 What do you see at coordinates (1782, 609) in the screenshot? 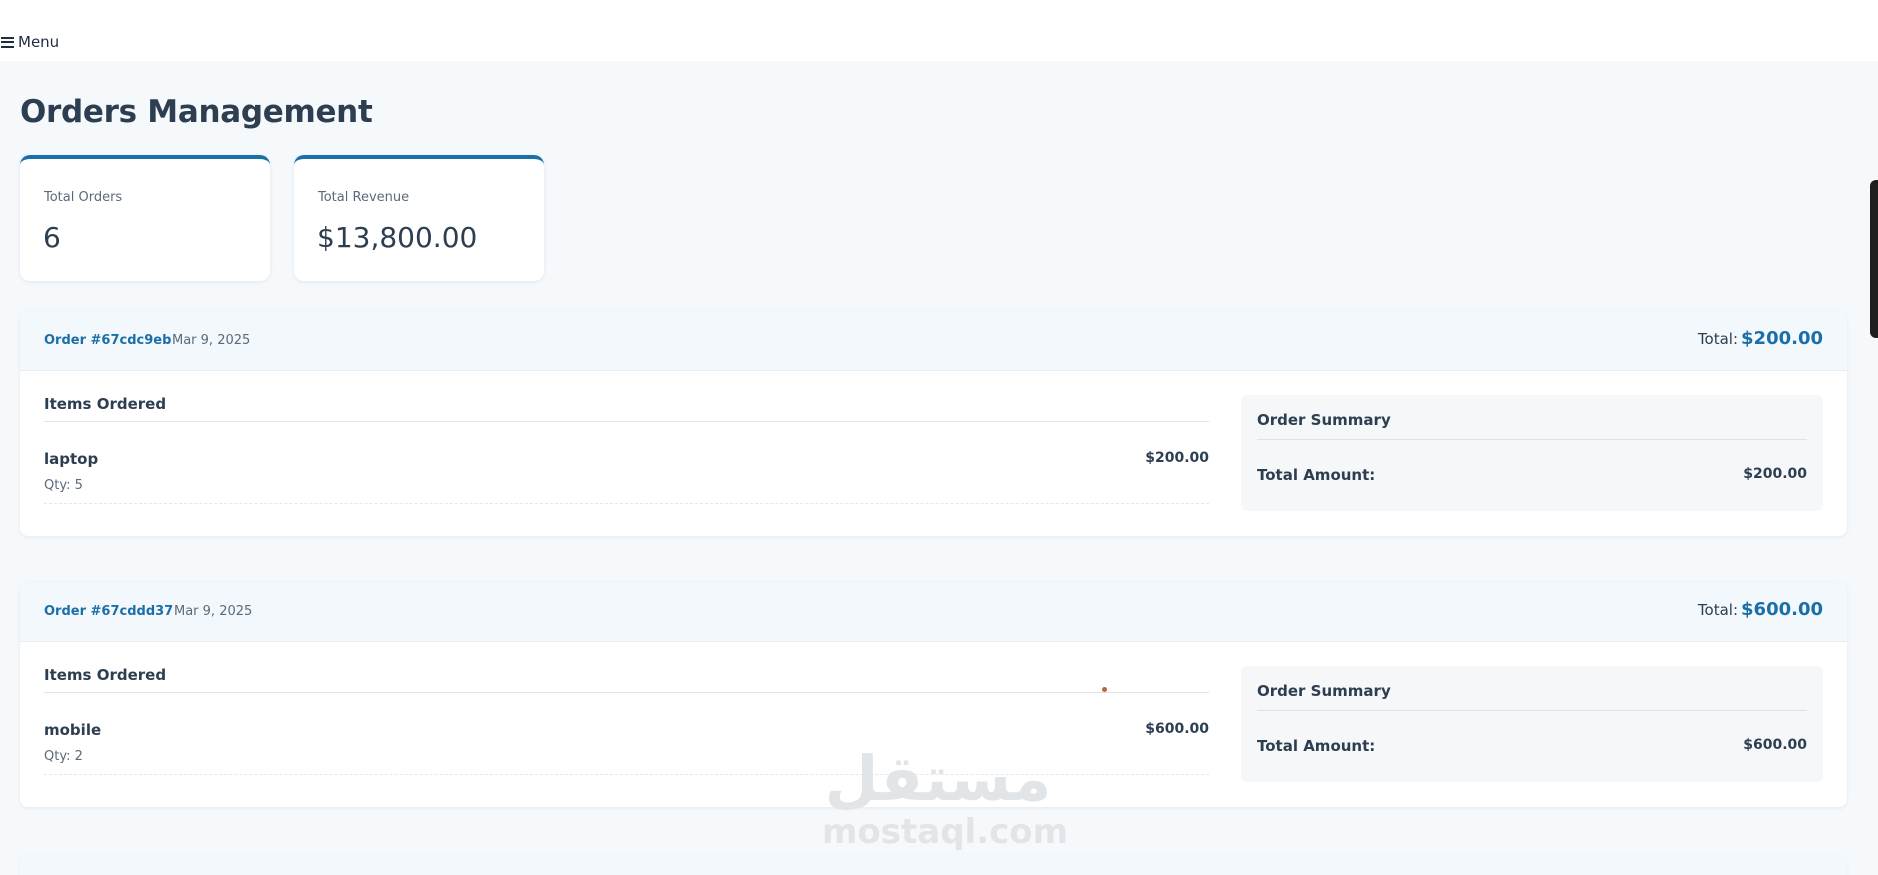
I see `order-total-amount: $600.00` at bounding box center [1782, 609].